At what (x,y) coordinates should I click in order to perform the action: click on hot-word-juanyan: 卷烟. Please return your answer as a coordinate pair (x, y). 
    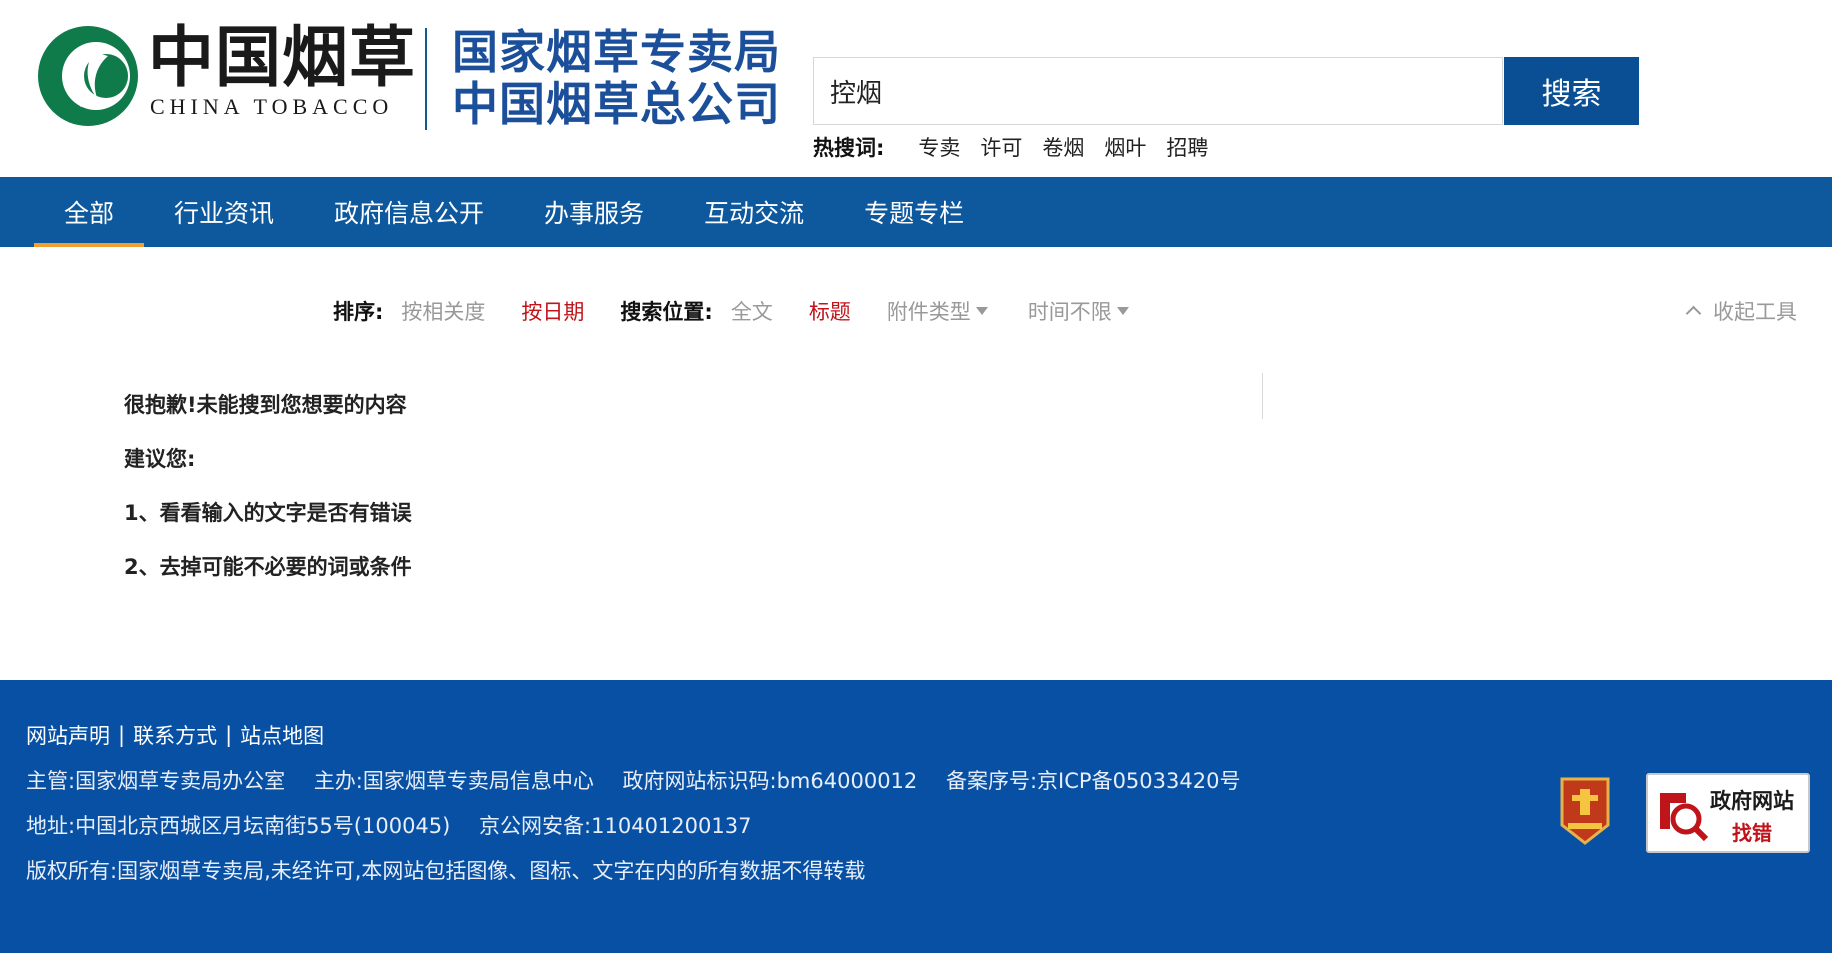
    Looking at the image, I should click on (1063, 147).